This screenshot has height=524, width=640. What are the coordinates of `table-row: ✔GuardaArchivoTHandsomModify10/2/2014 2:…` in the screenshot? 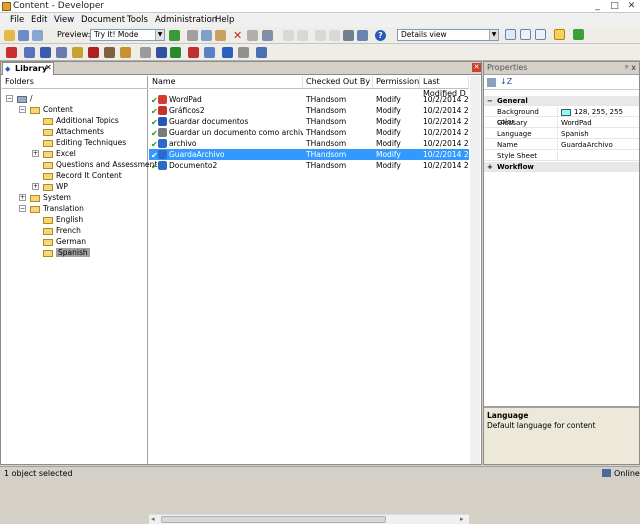 It's located at (309, 154).